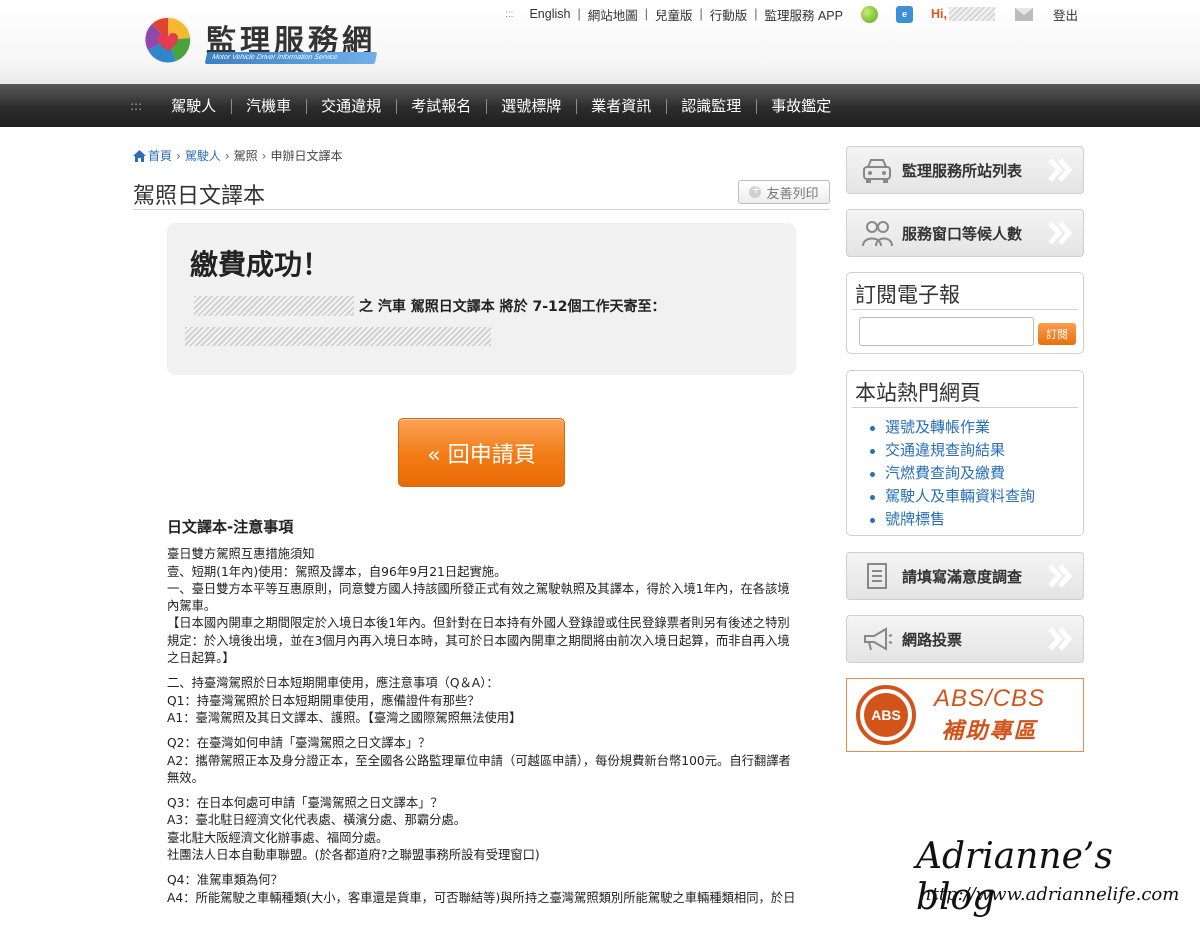 The image size is (1200, 927). Describe the element at coordinates (946, 331) in the screenshot. I see `newsletter-email-input` at that location.